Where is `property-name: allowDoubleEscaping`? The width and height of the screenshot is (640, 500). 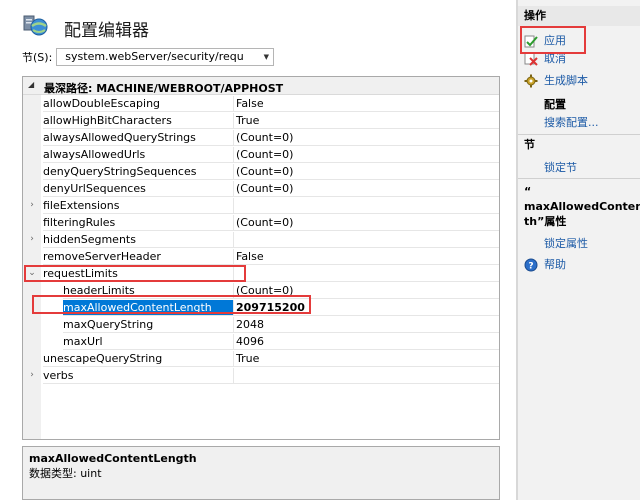 property-name: allowDoubleEscaping is located at coordinates (138, 104).